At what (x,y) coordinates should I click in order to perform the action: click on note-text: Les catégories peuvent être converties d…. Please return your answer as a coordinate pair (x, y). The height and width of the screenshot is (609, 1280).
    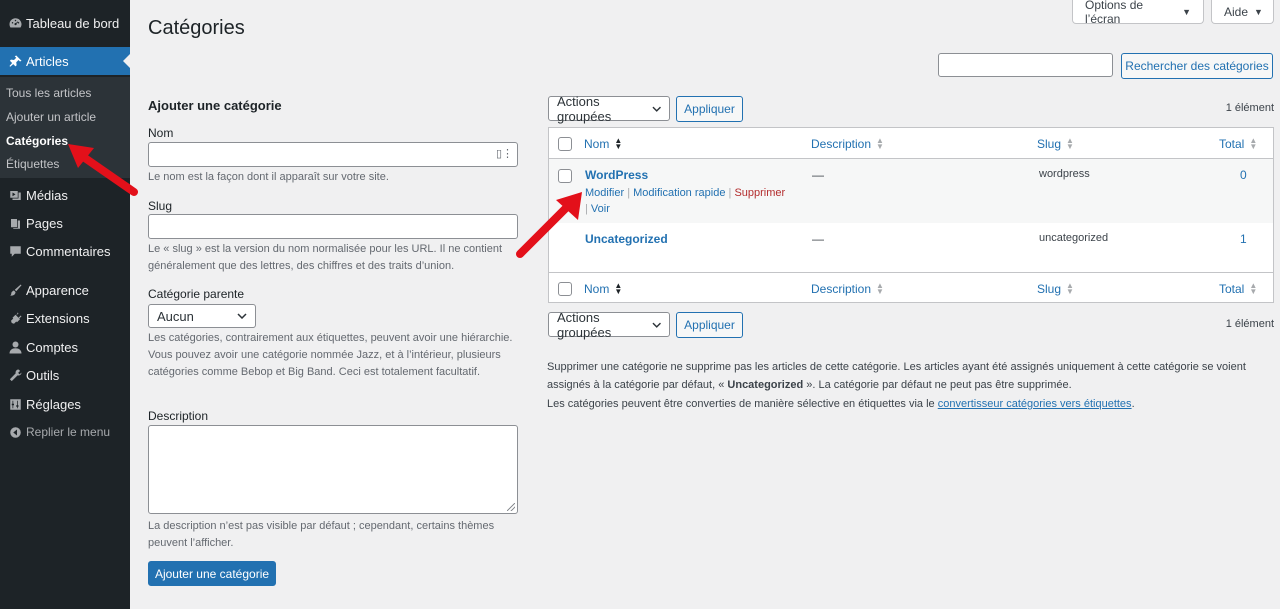
    Looking at the image, I should click on (742, 404).